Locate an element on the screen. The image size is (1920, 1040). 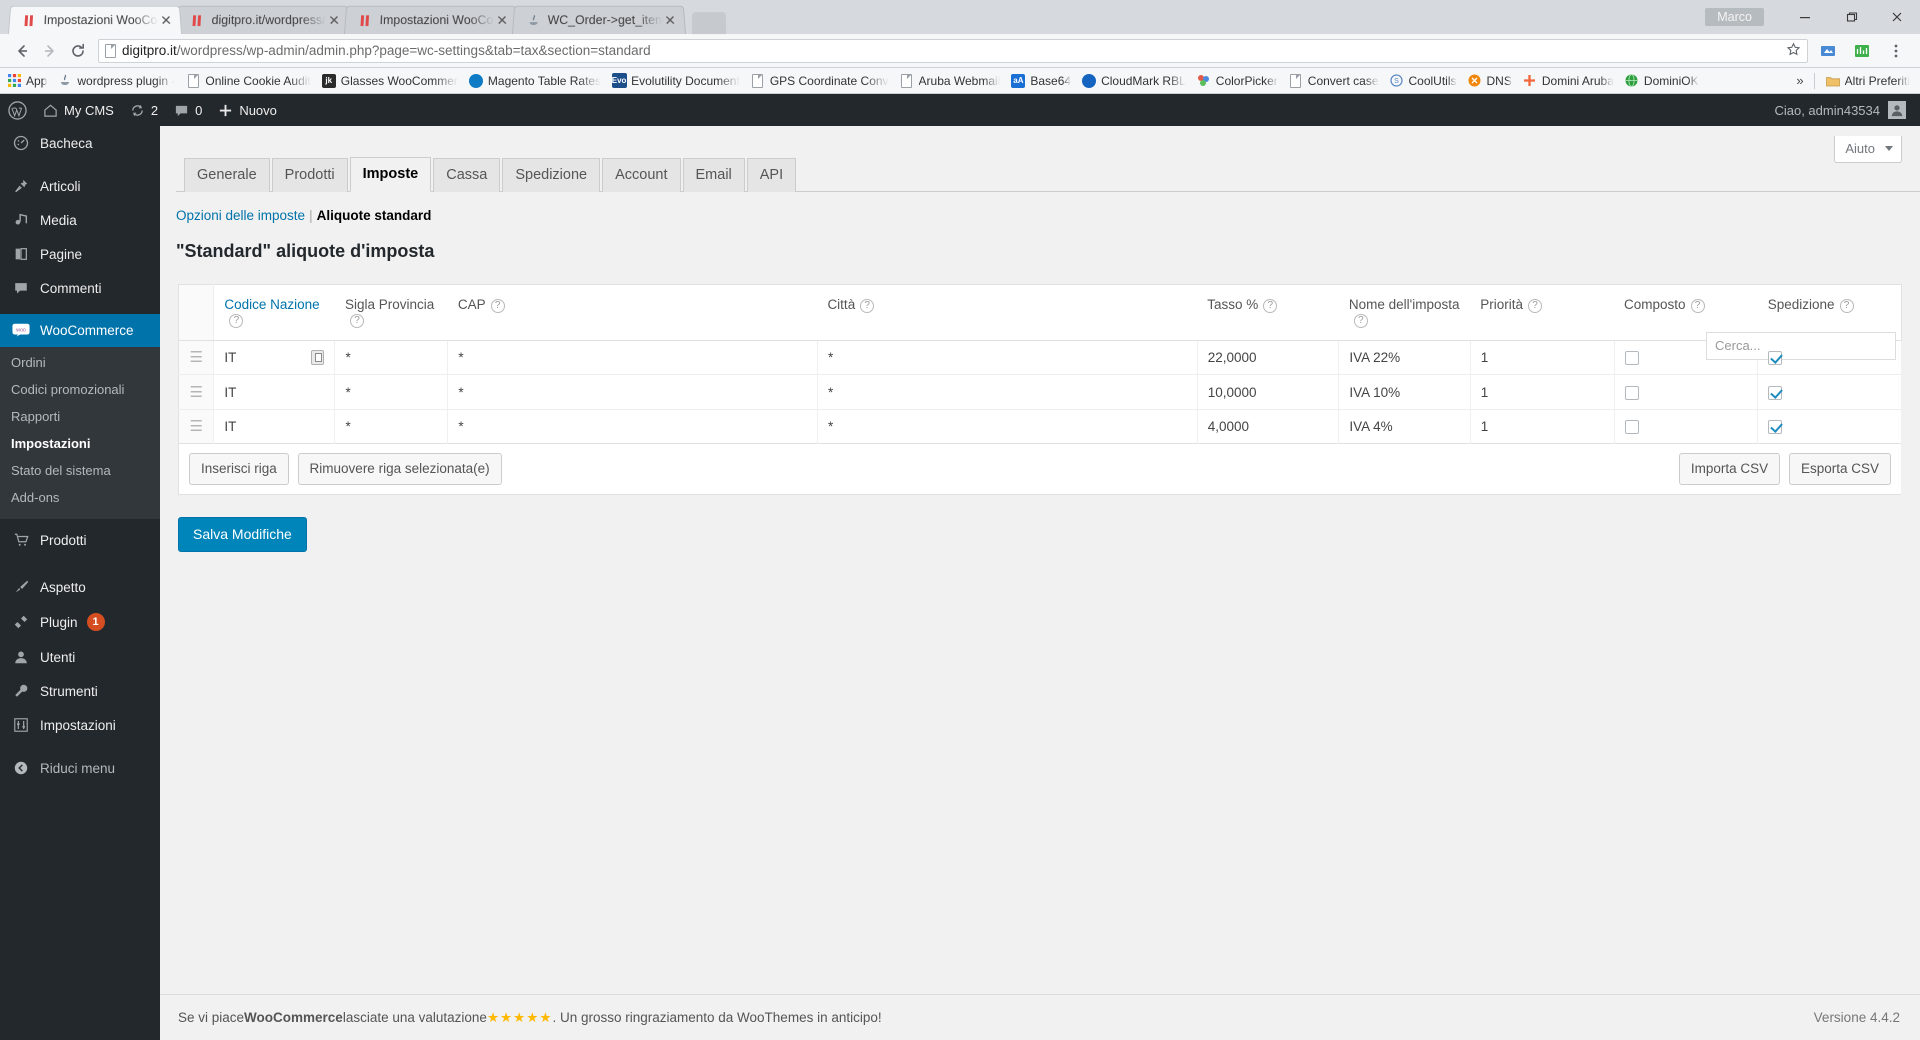
bookmark-dns: DNS is located at coordinates (1489, 81).